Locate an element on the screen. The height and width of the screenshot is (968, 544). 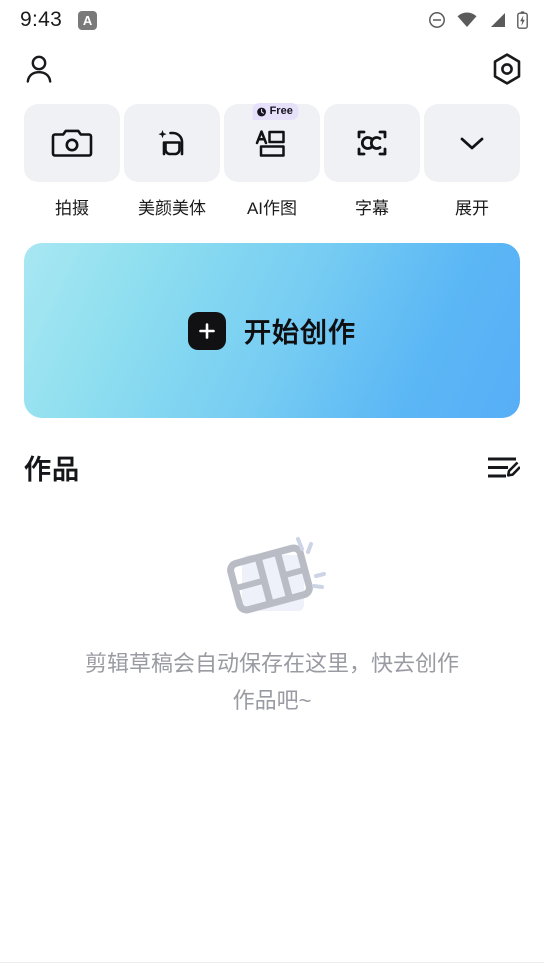
quick-action-subtitle-label: 字幕 is located at coordinates (372, 208).